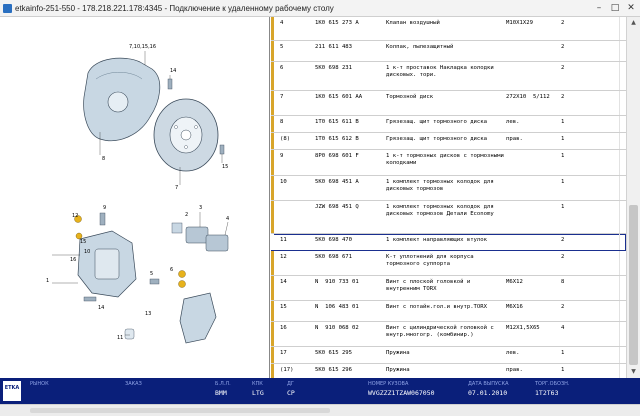  What do you see at coordinates (107, 264) in the screenshot?
I see `caliper-piston` at bounding box center [107, 264].